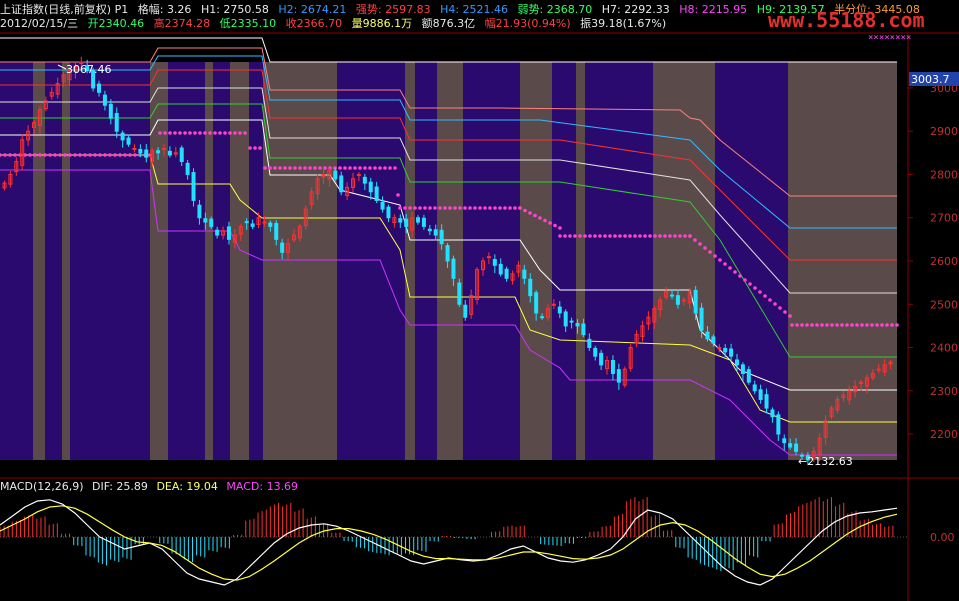 The image size is (959, 601). I want to click on dif-line, so click(449, 542).